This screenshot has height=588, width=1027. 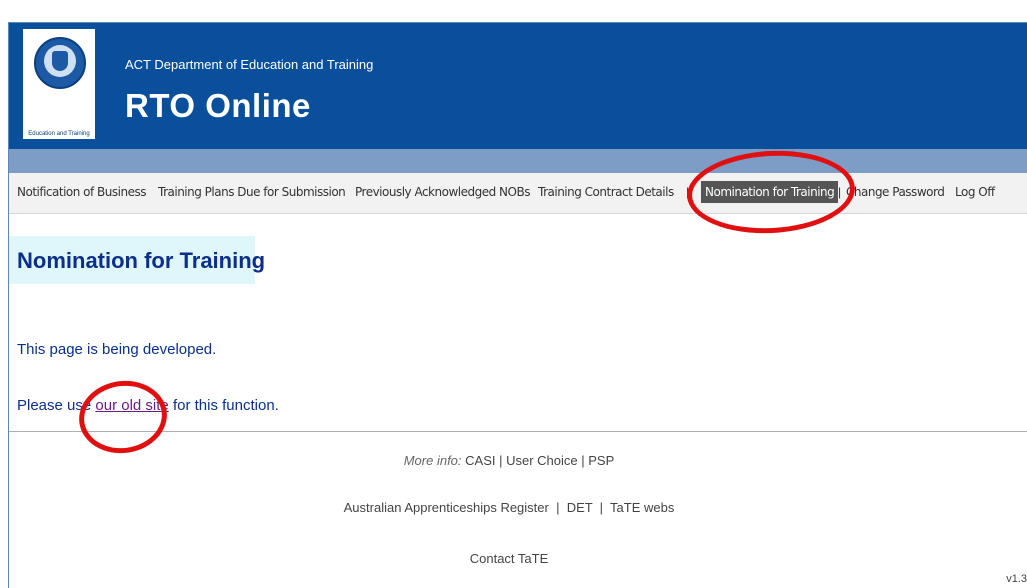 What do you see at coordinates (432, 460) in the screenshot?
I see `more-info-label: More info:` at bounding box center [432, 460].